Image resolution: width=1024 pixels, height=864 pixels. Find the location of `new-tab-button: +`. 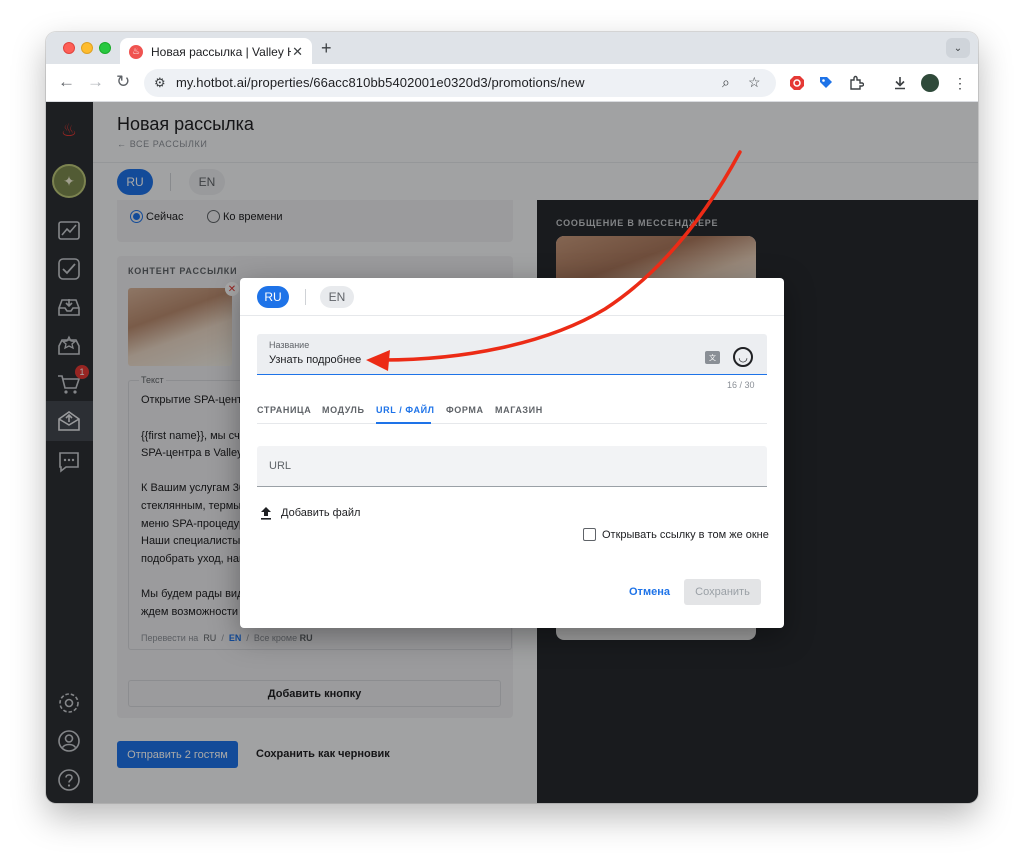

new-tab-button: + is located at coordinates (326, 48).